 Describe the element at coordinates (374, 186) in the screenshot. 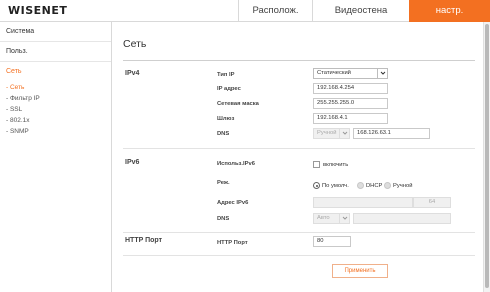

I see `mode-dhcp-label: DHCP` at that location.